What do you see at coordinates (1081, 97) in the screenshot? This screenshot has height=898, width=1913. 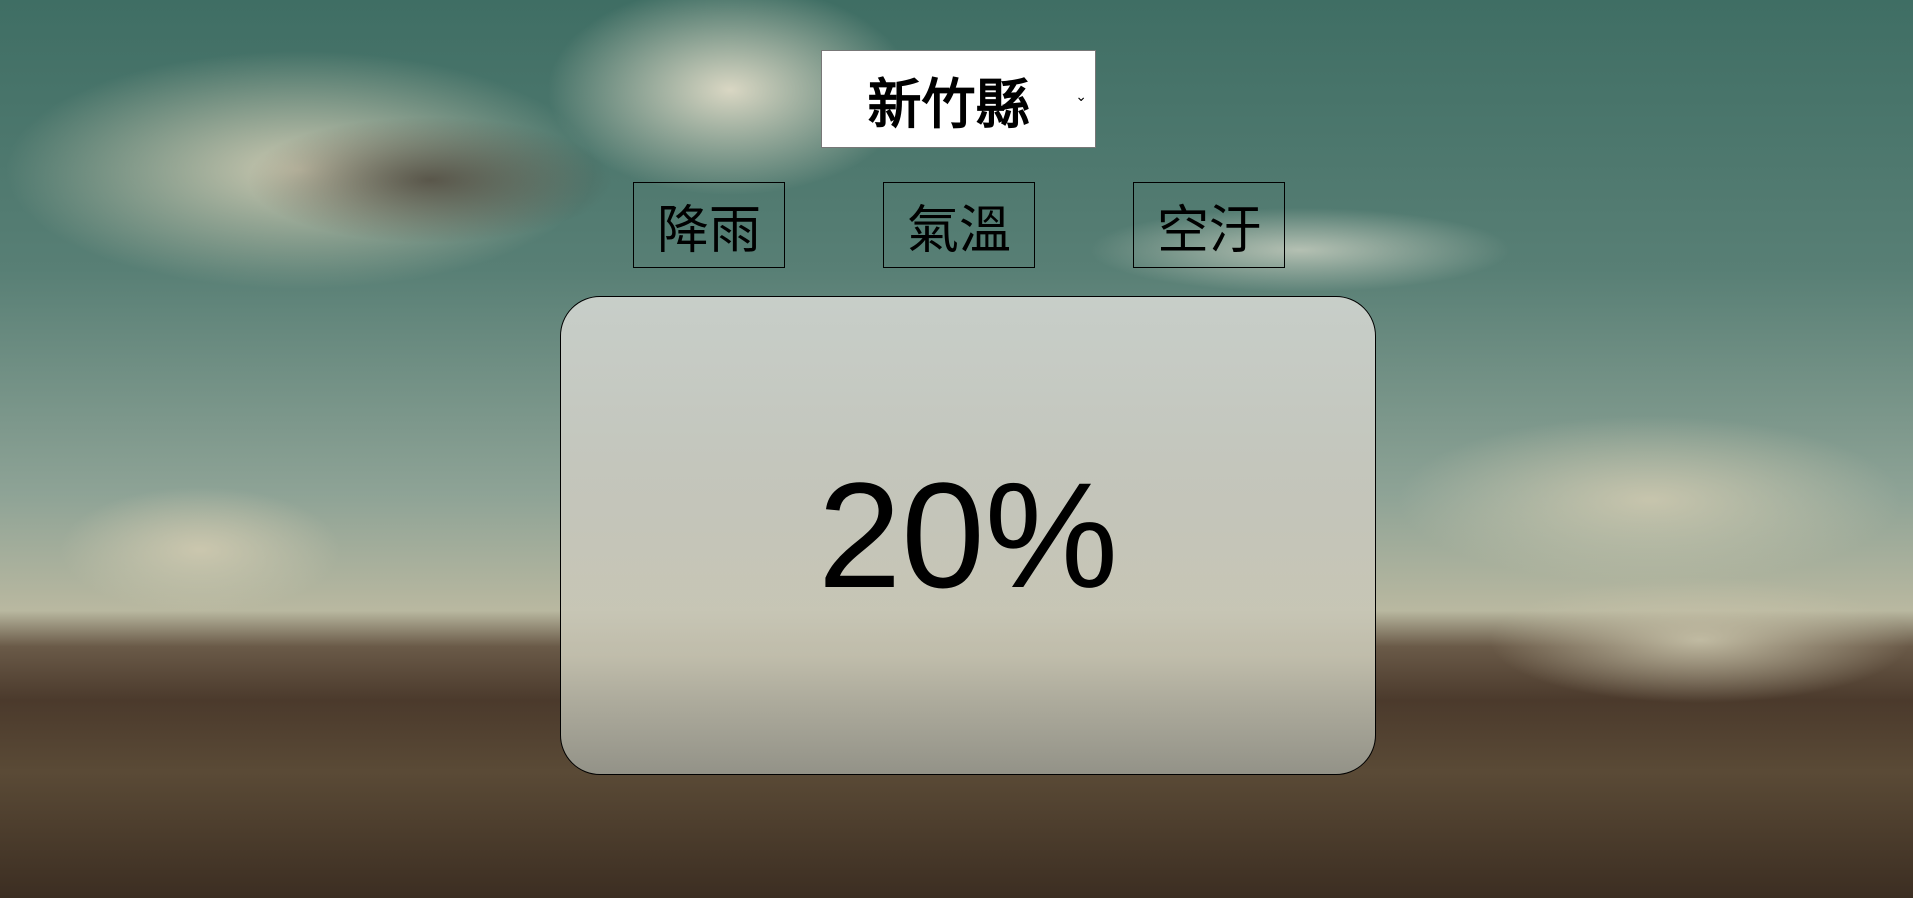 I see `chevron-down-icon: ⌄` at bounding box center [1081, 97].